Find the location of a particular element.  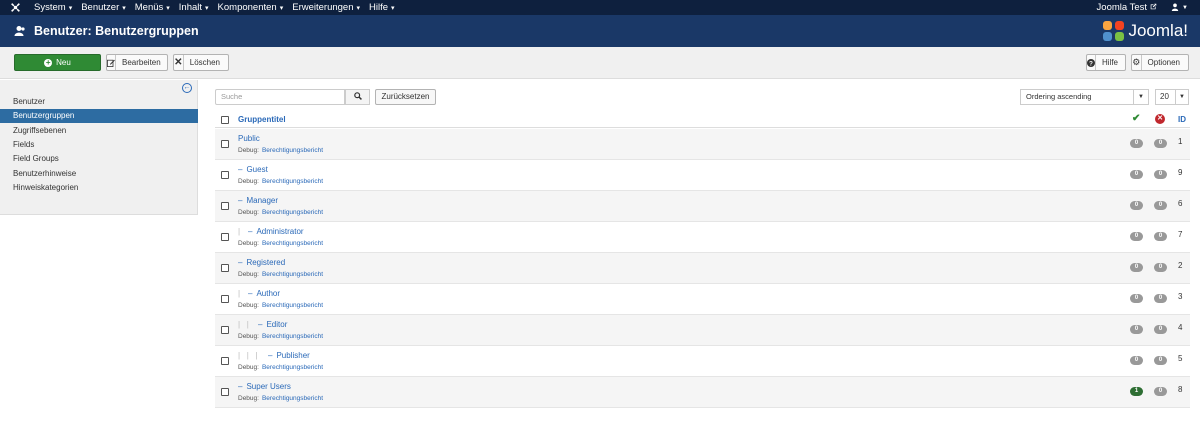

group-title-link: – Administrator is located at coordinates (276, 231).